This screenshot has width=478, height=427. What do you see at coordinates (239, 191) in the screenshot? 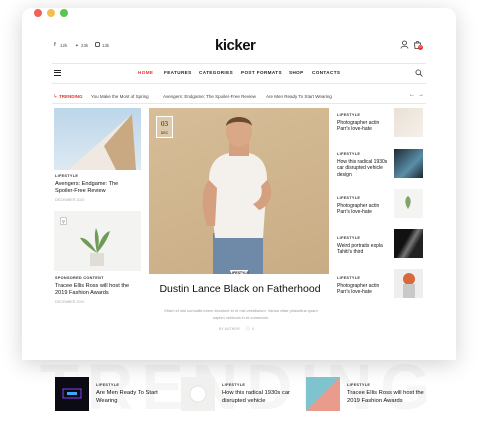
I see `featured-image` at bounding box center [239, 191].